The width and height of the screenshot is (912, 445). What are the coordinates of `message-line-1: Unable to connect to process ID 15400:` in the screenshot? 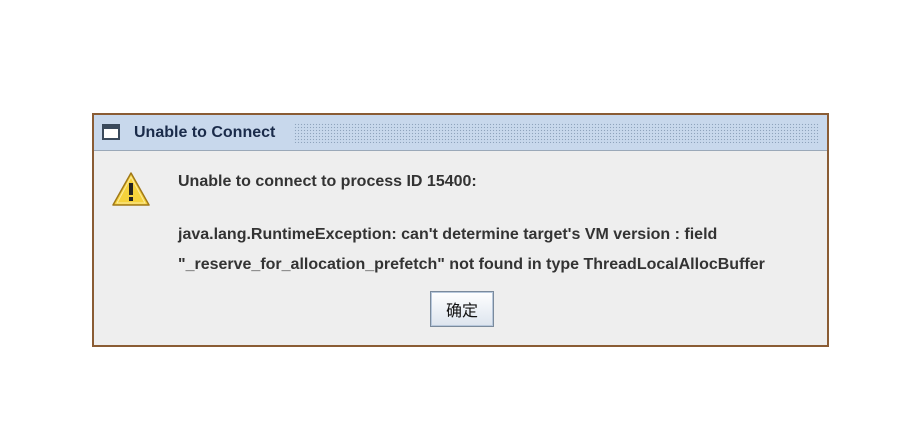 It's located at (327, 181).